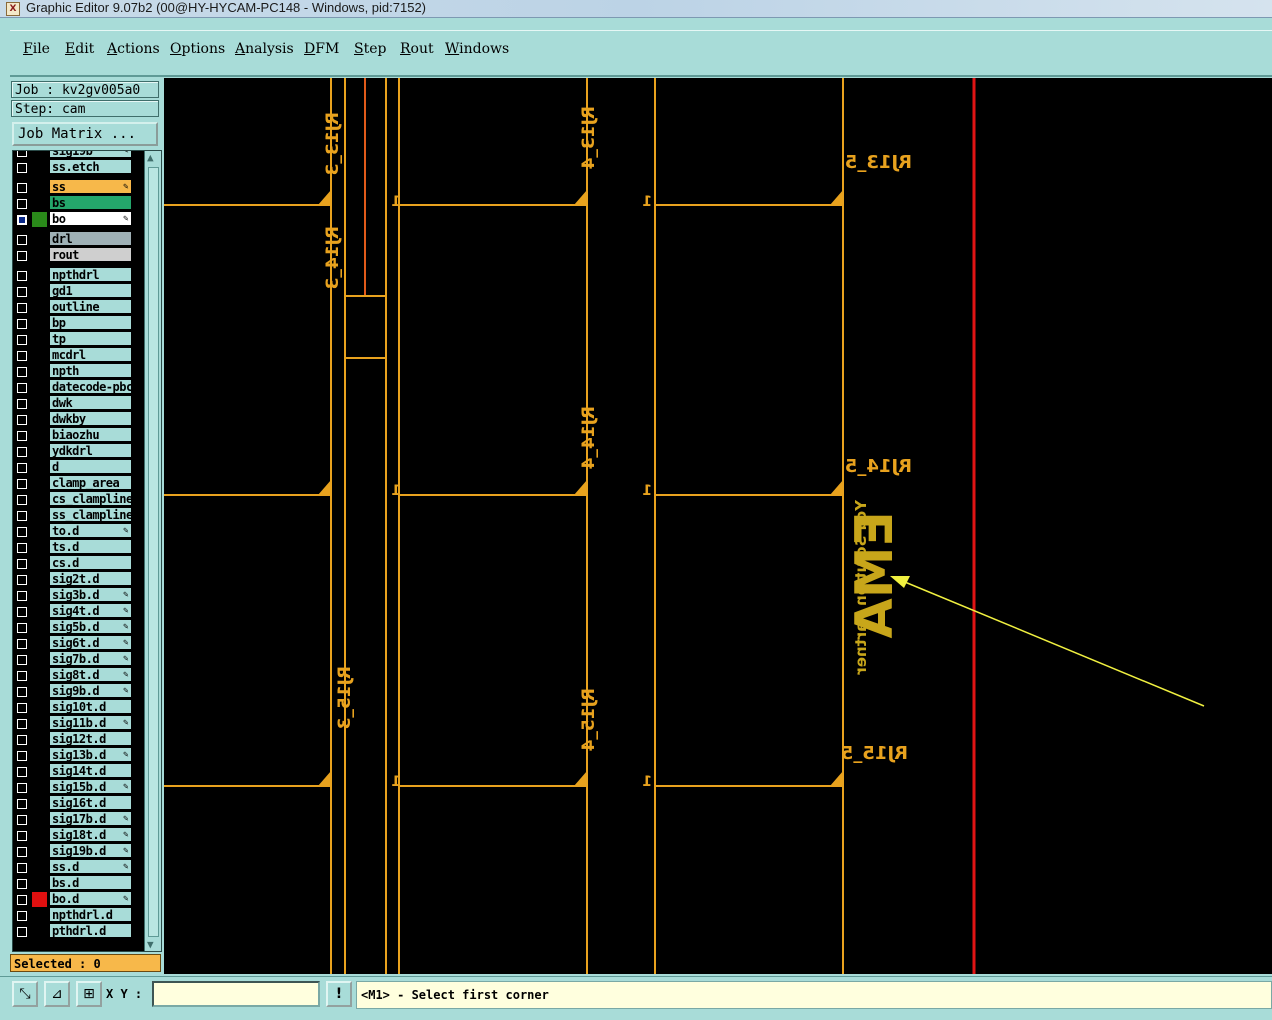 The image size is (1272, 1020). Describe the element at coordinates (197, 49) in the screenshot. I see `menu-options: Options` at that location.